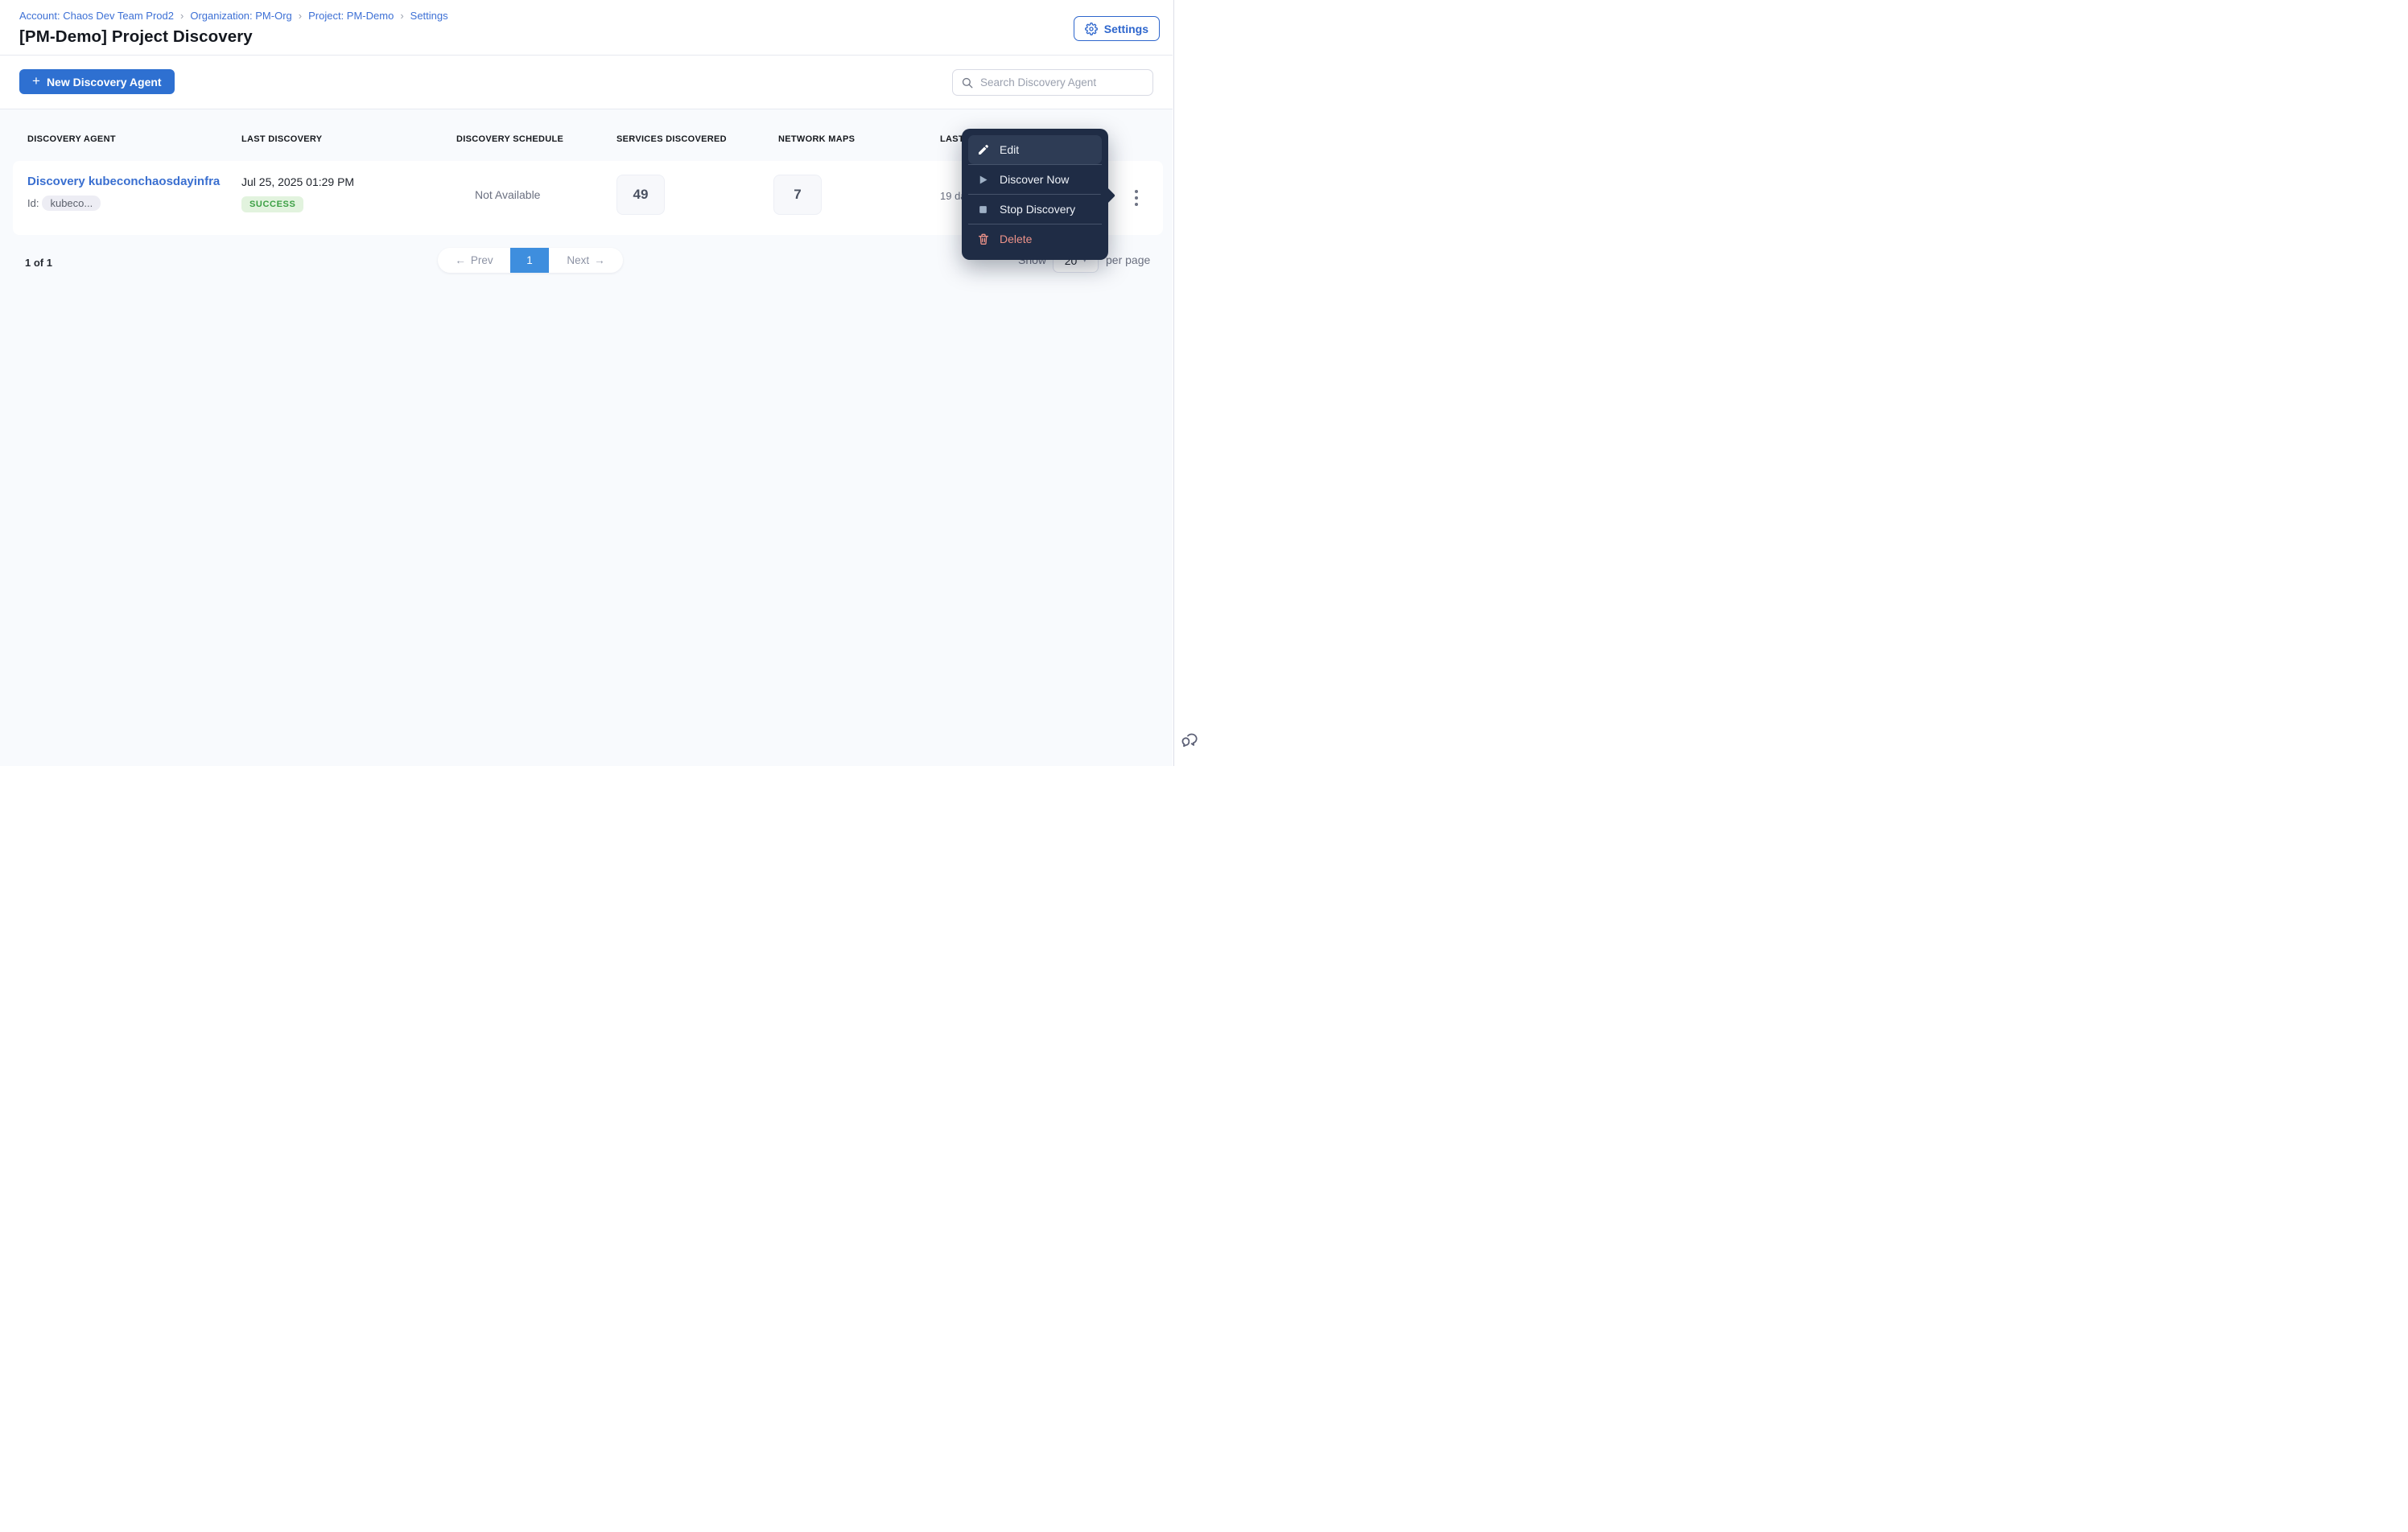 This screenshot has height=1532, width=2408. I want to click on search-input, so click(1062, 82).